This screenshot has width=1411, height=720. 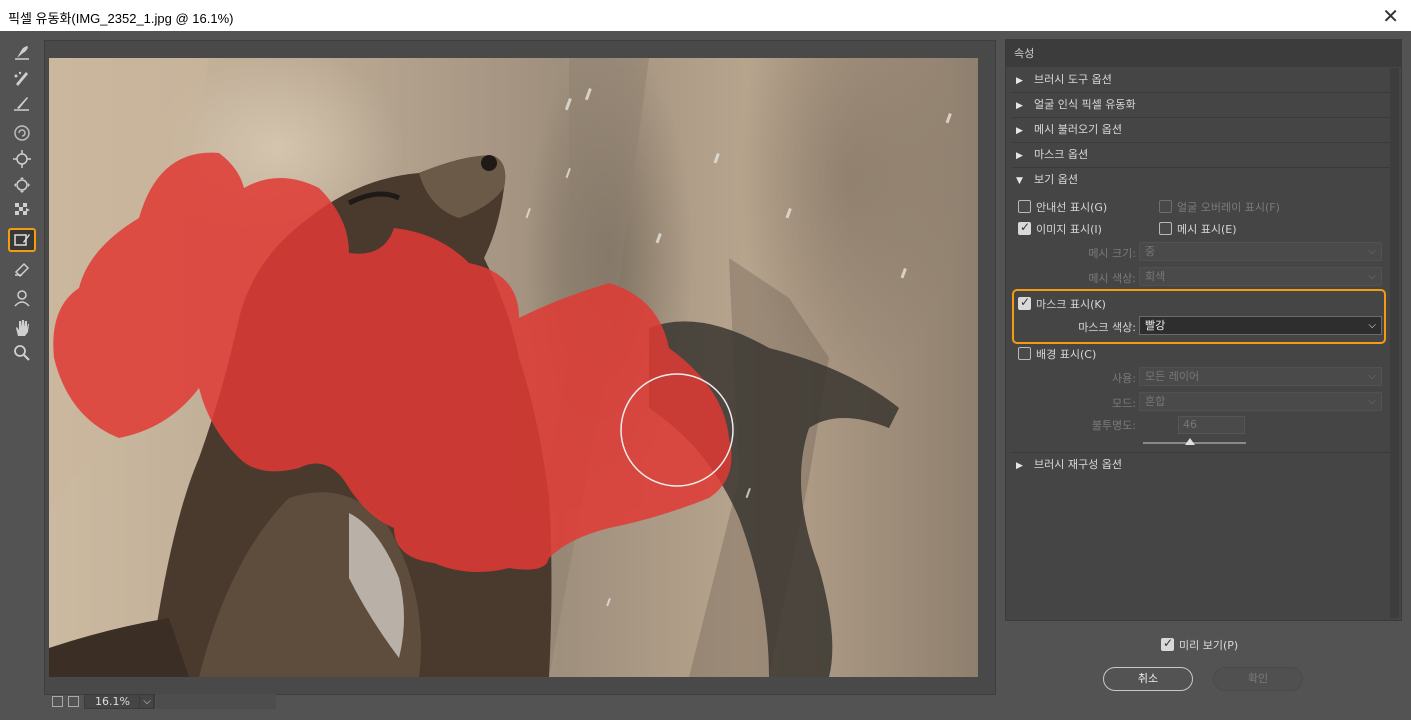 I want to click on forward-warp-tool-icon, so click(x=22, y=52).